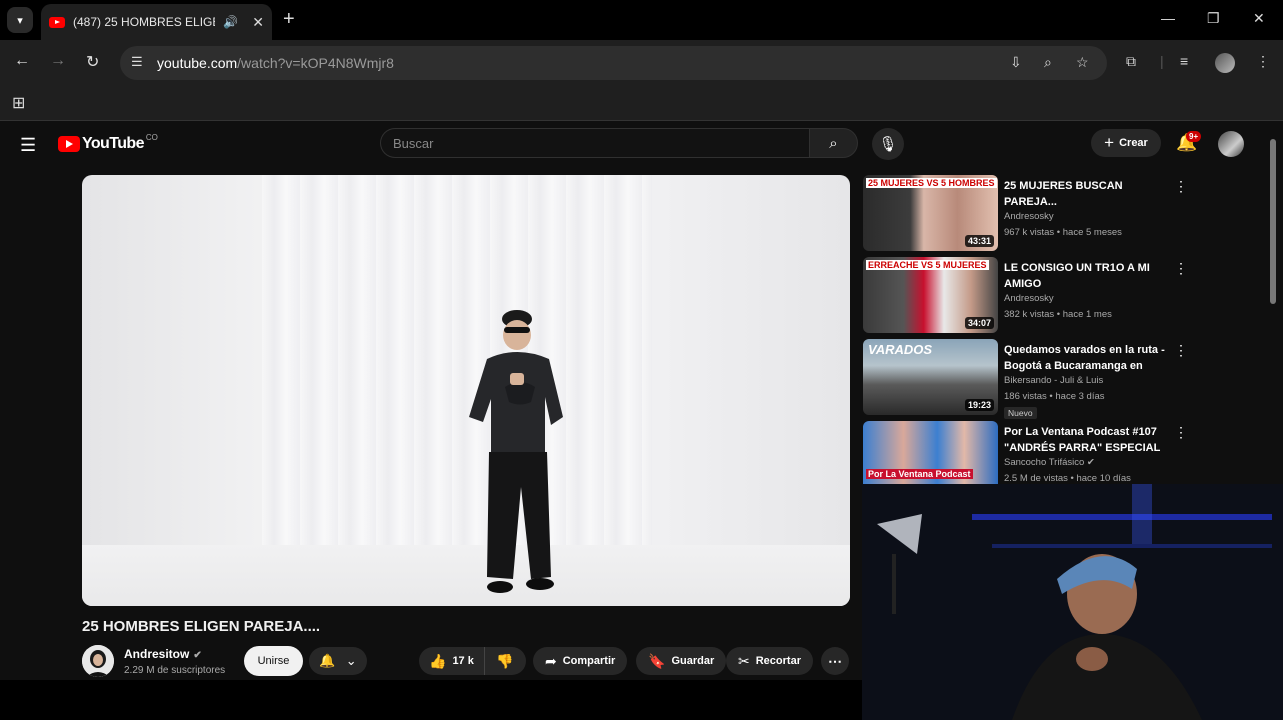 The image size is (1283, 720). I want to click on scissors-icon: ✂, so click(744, 660).